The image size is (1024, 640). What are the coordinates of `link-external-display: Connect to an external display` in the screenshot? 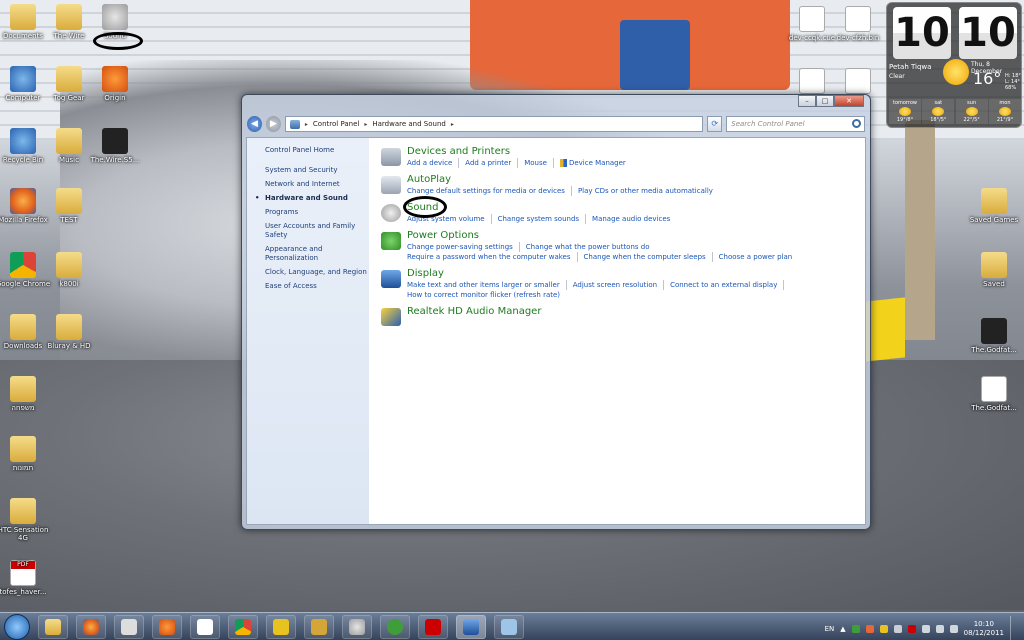 It's located at (727, 285).